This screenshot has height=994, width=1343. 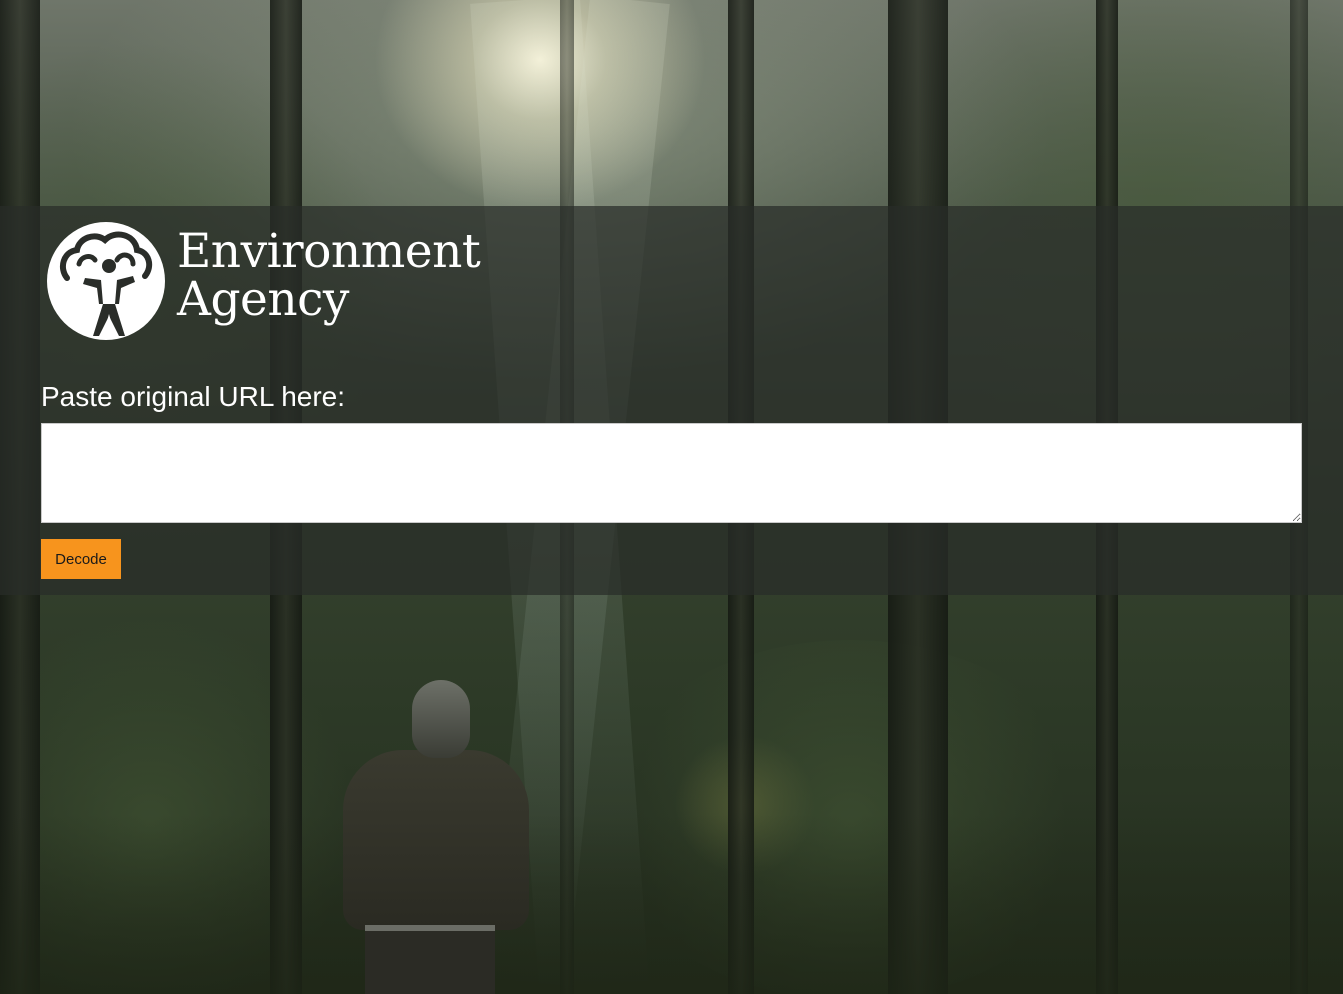 What do you see at coordinates (671, 473) in the screenshot?
I see `url-input` at bounding box center [671, 473].